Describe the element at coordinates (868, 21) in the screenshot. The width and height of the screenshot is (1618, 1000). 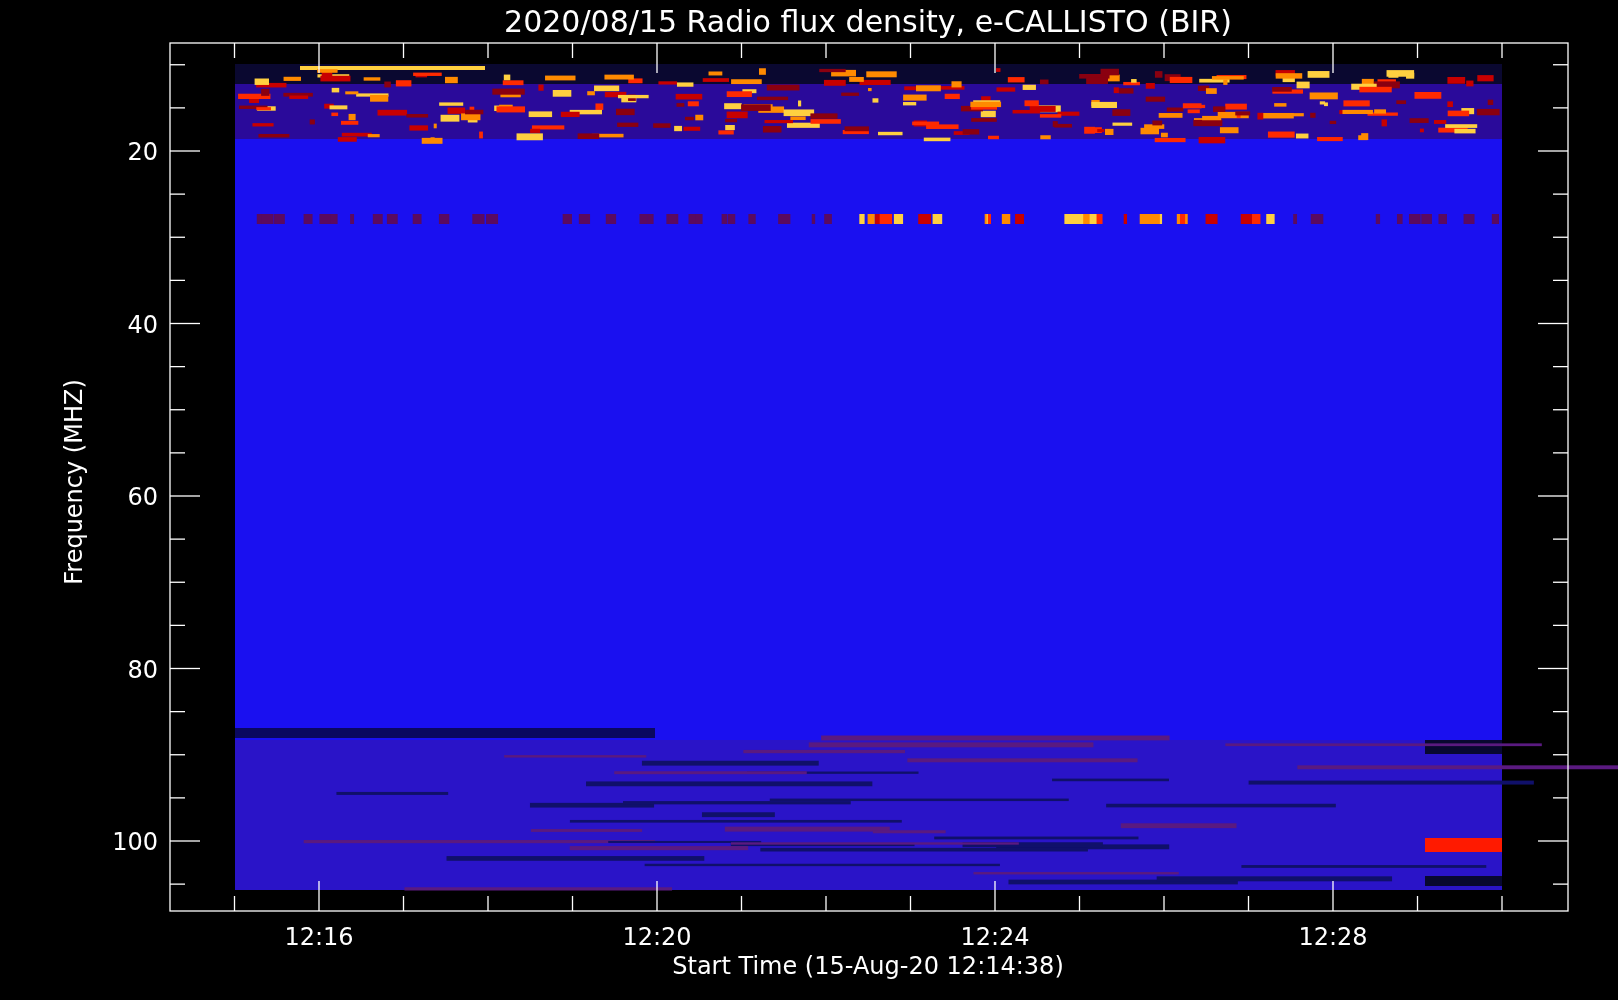
I see `chart-title: 2020/08/15 Radio flux density, e-CALLISTO (BIR)` at that location.